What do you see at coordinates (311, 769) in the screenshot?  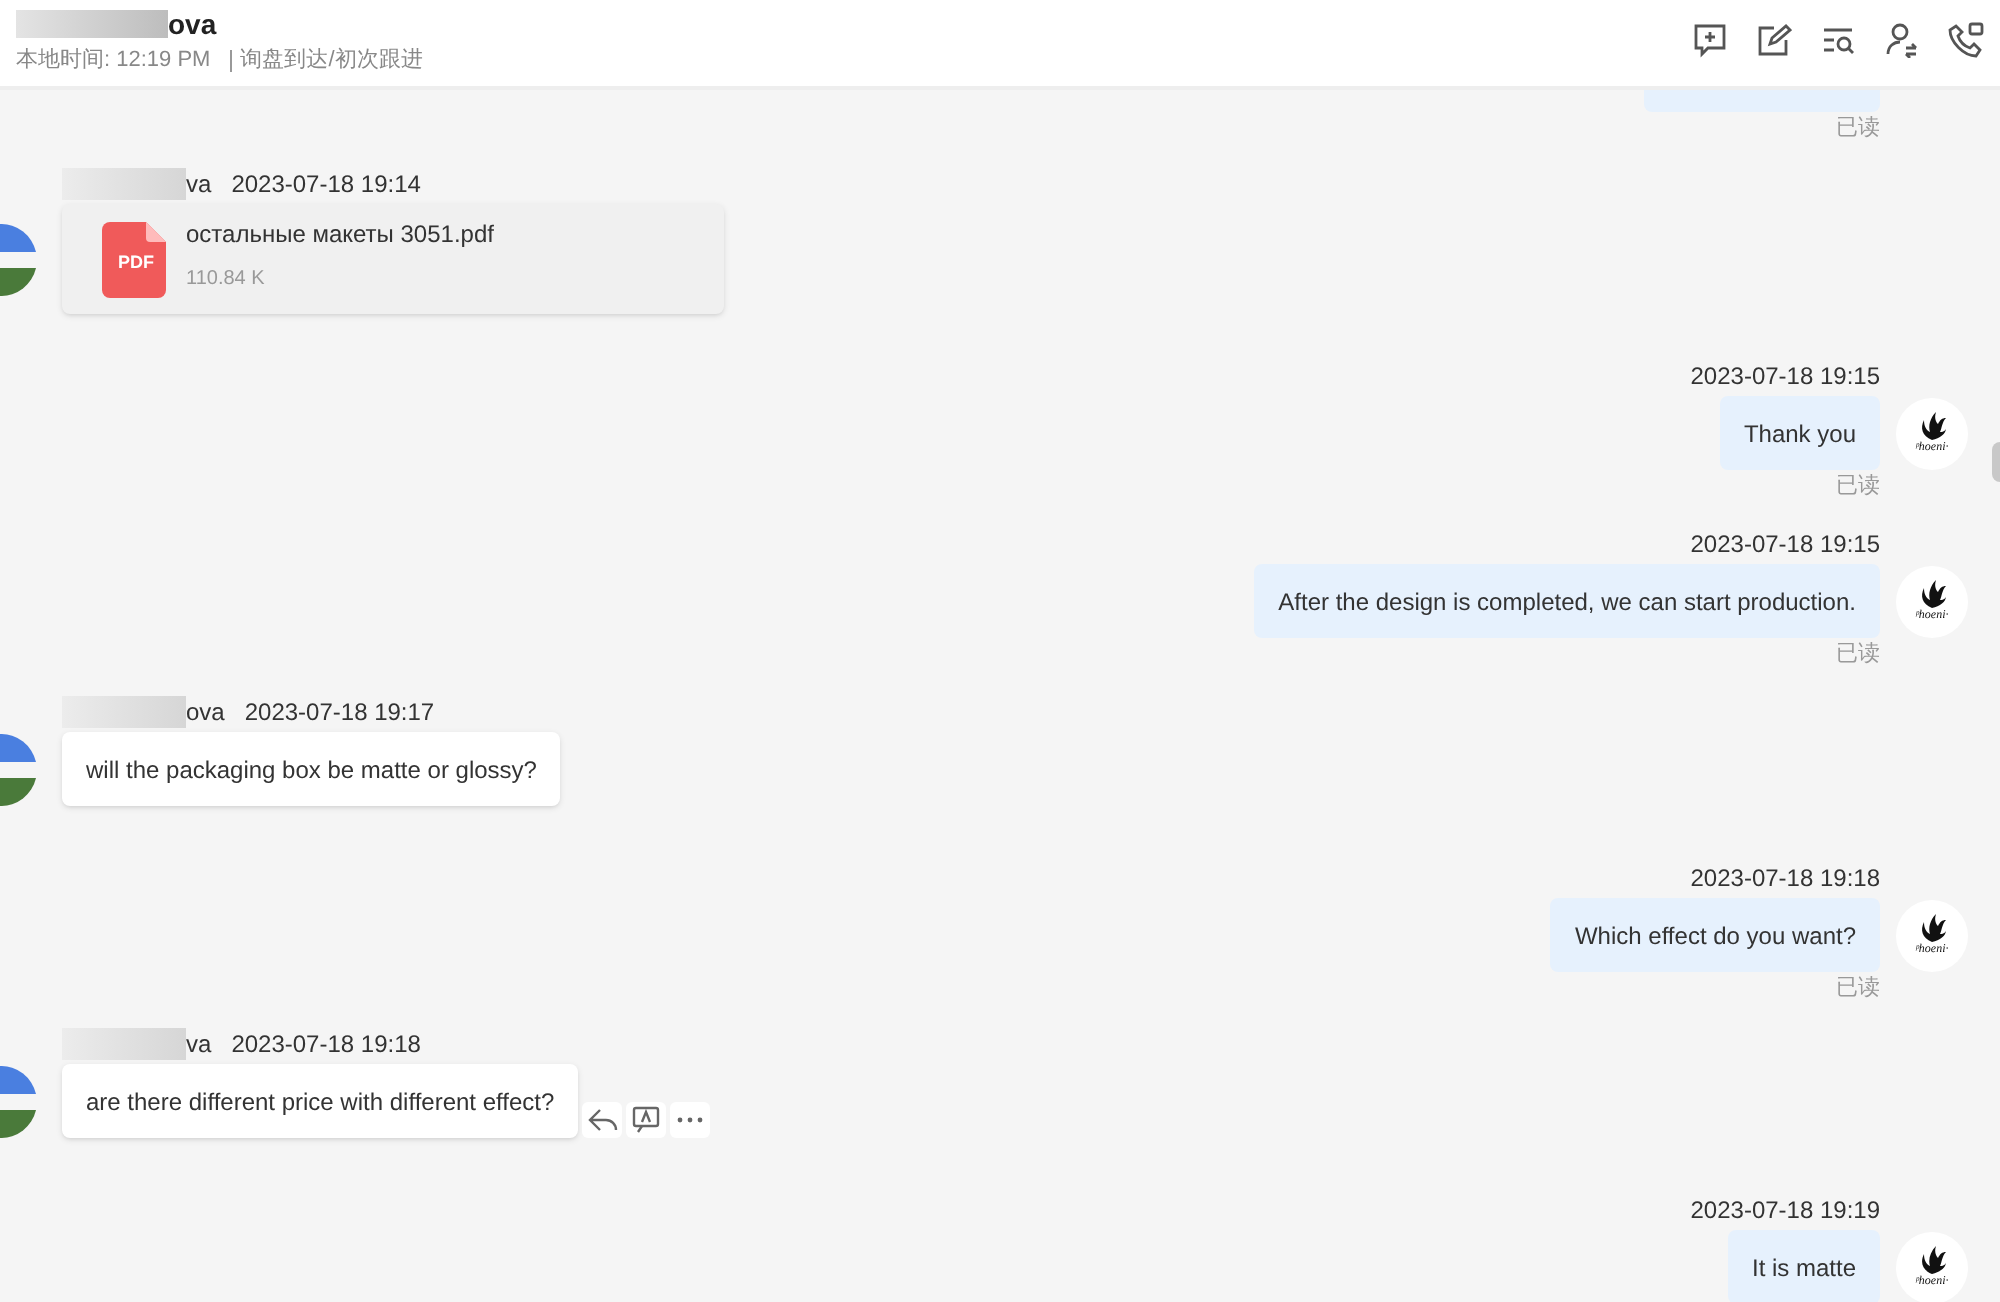 I see `message-bubble: will the packaging box be matte or glossy?` at bounding box center [311, 769].